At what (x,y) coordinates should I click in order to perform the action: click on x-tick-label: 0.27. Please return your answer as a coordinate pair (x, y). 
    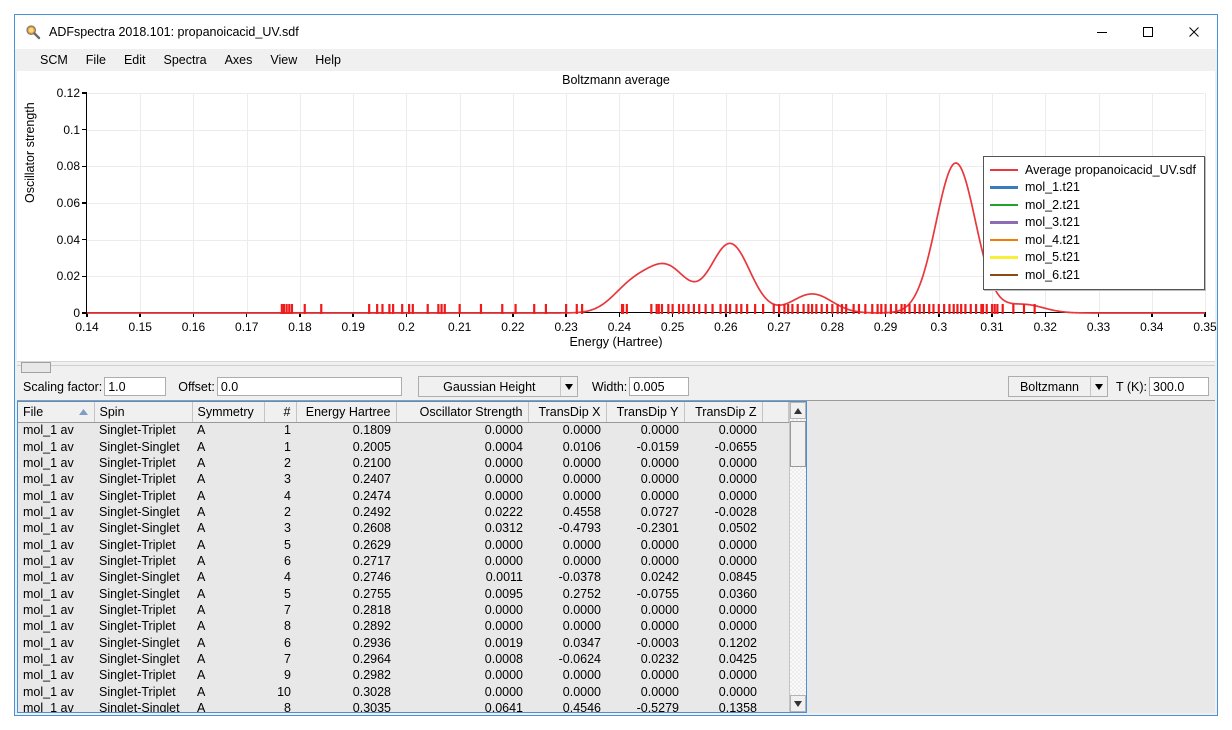
    Looking at the image, I should click on (779, 327).